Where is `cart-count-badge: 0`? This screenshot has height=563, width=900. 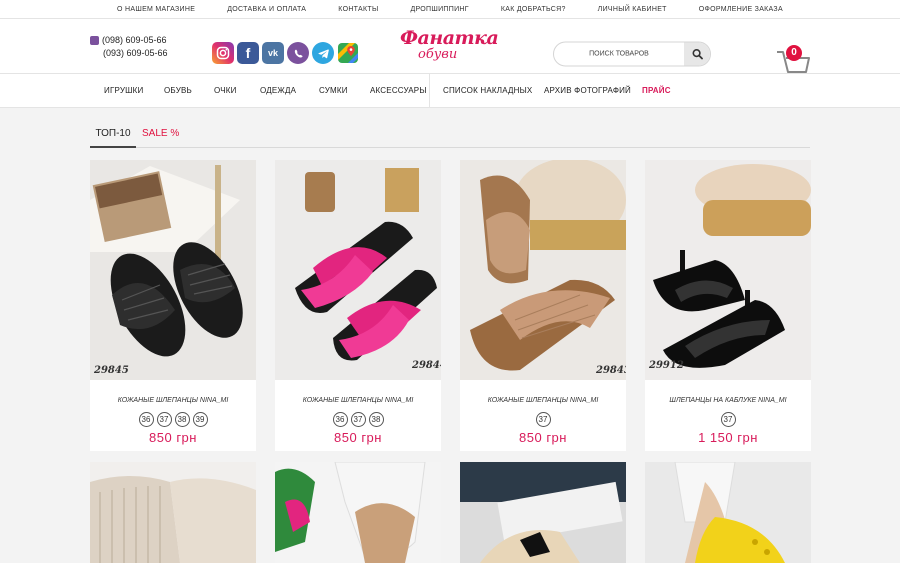
cart-count-badge: 0 is located at coordinates (794, 53).